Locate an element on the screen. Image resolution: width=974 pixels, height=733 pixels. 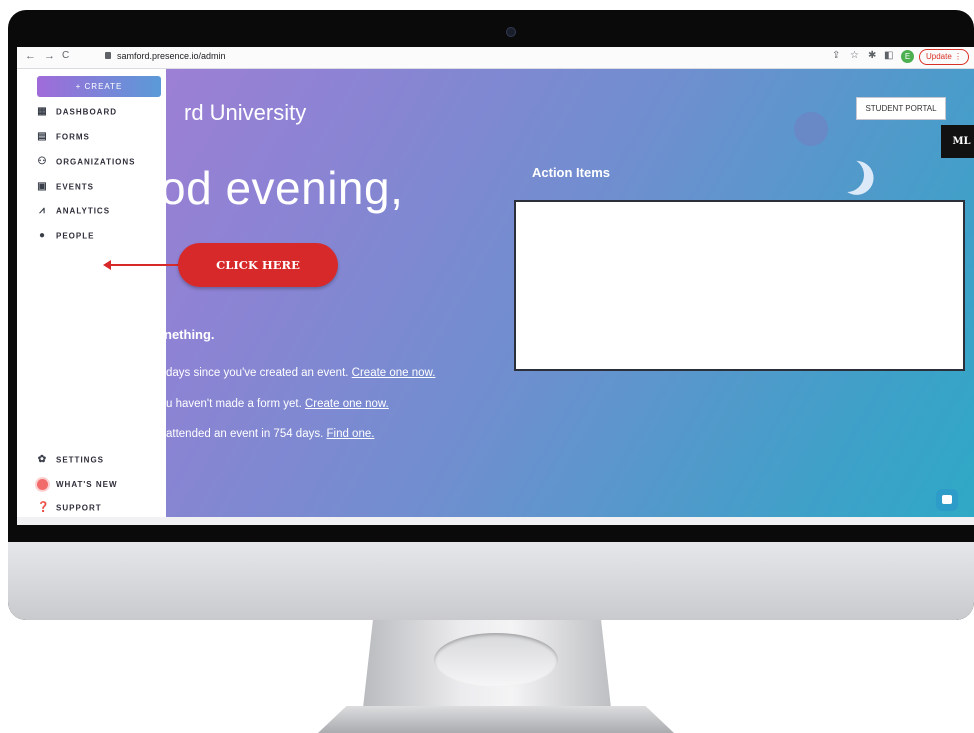
action-items-title: Action Items is located at coordinates (571, 172).